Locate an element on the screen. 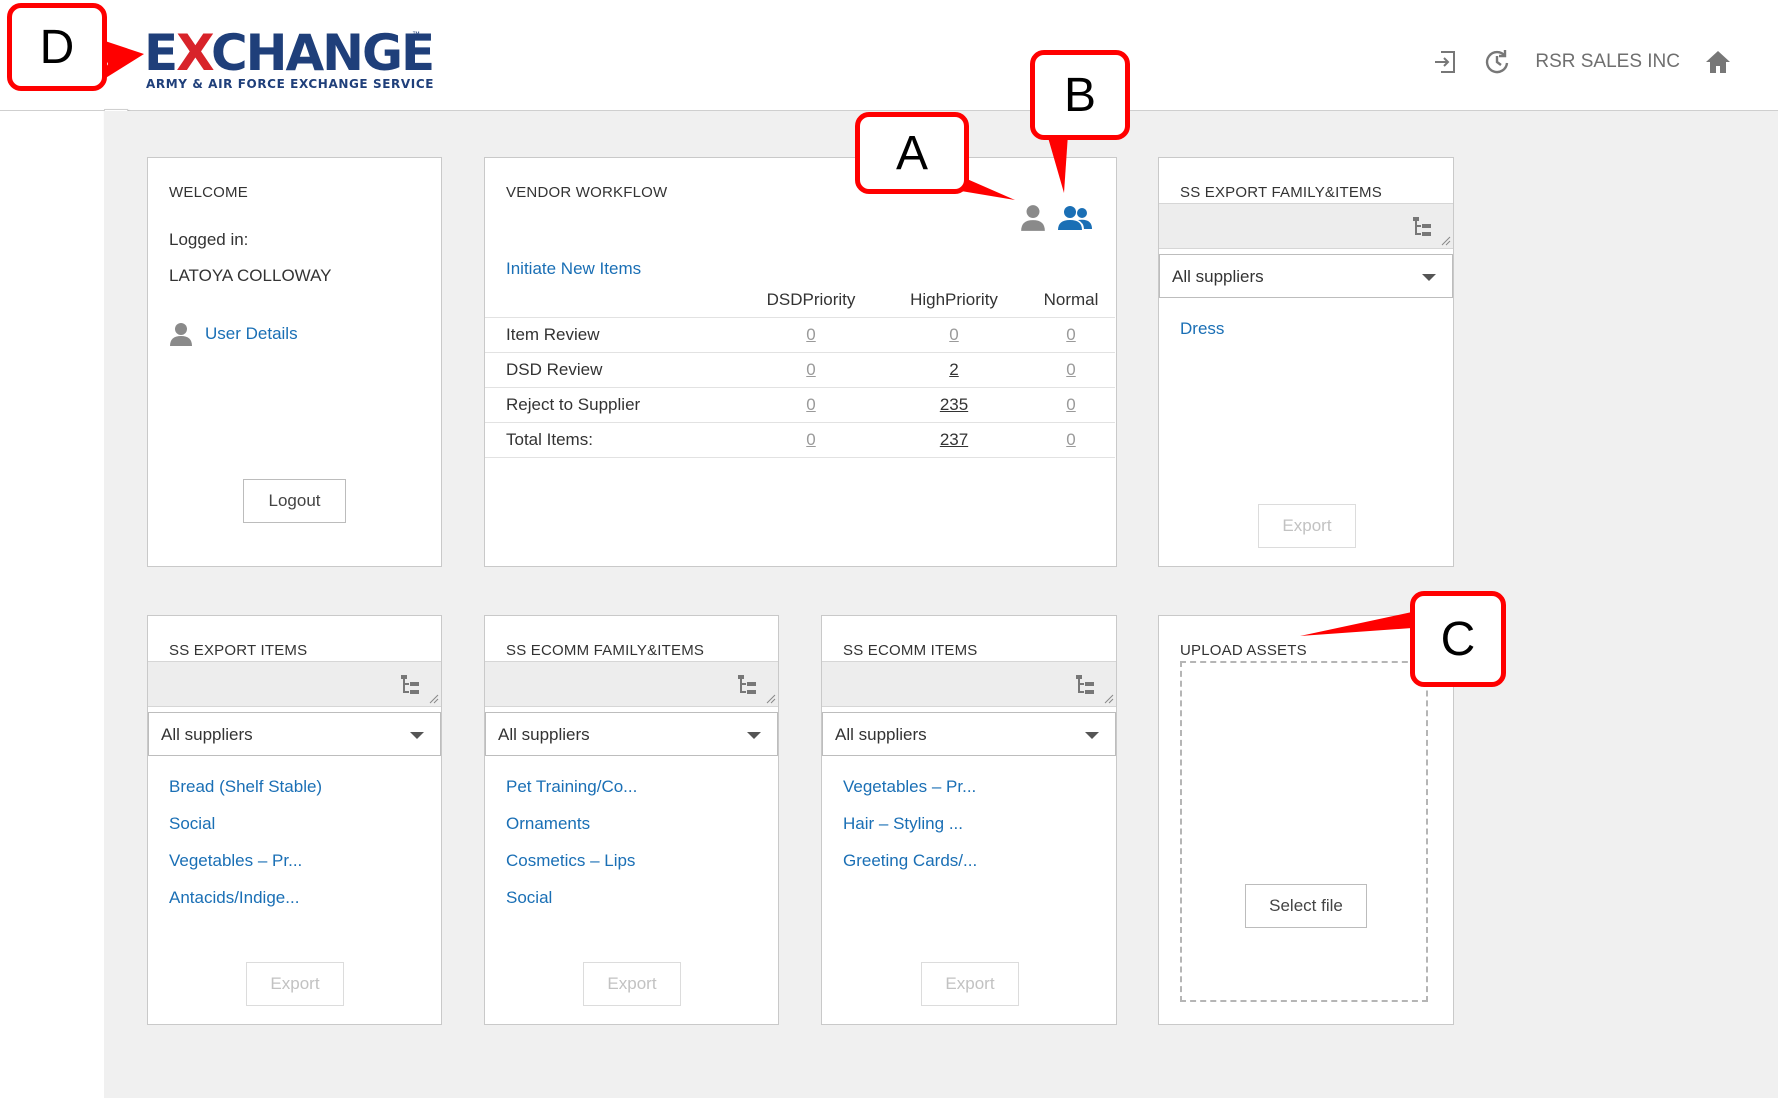 The height and width of the screenshot is (1098, 1778). annotation-label-a: A is located at coordinates (912, 153).